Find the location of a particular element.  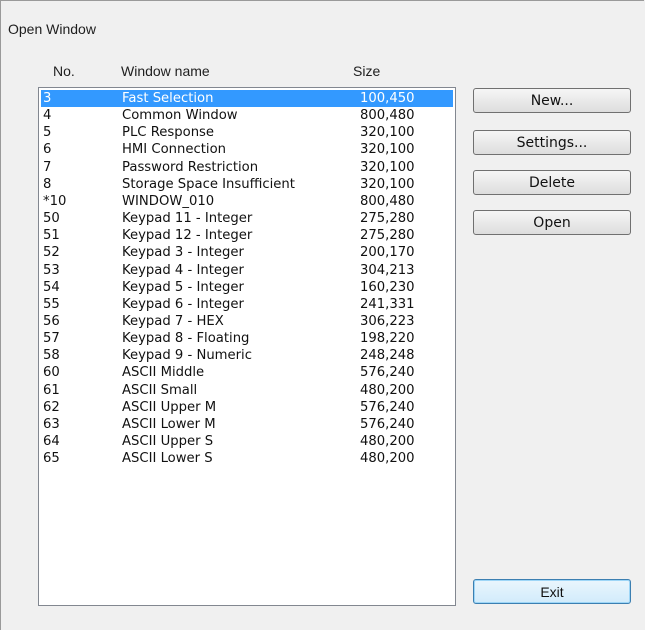

list-item: 51 Keypad 12 - Integer 275,280 is located at coordinates (247, 235).